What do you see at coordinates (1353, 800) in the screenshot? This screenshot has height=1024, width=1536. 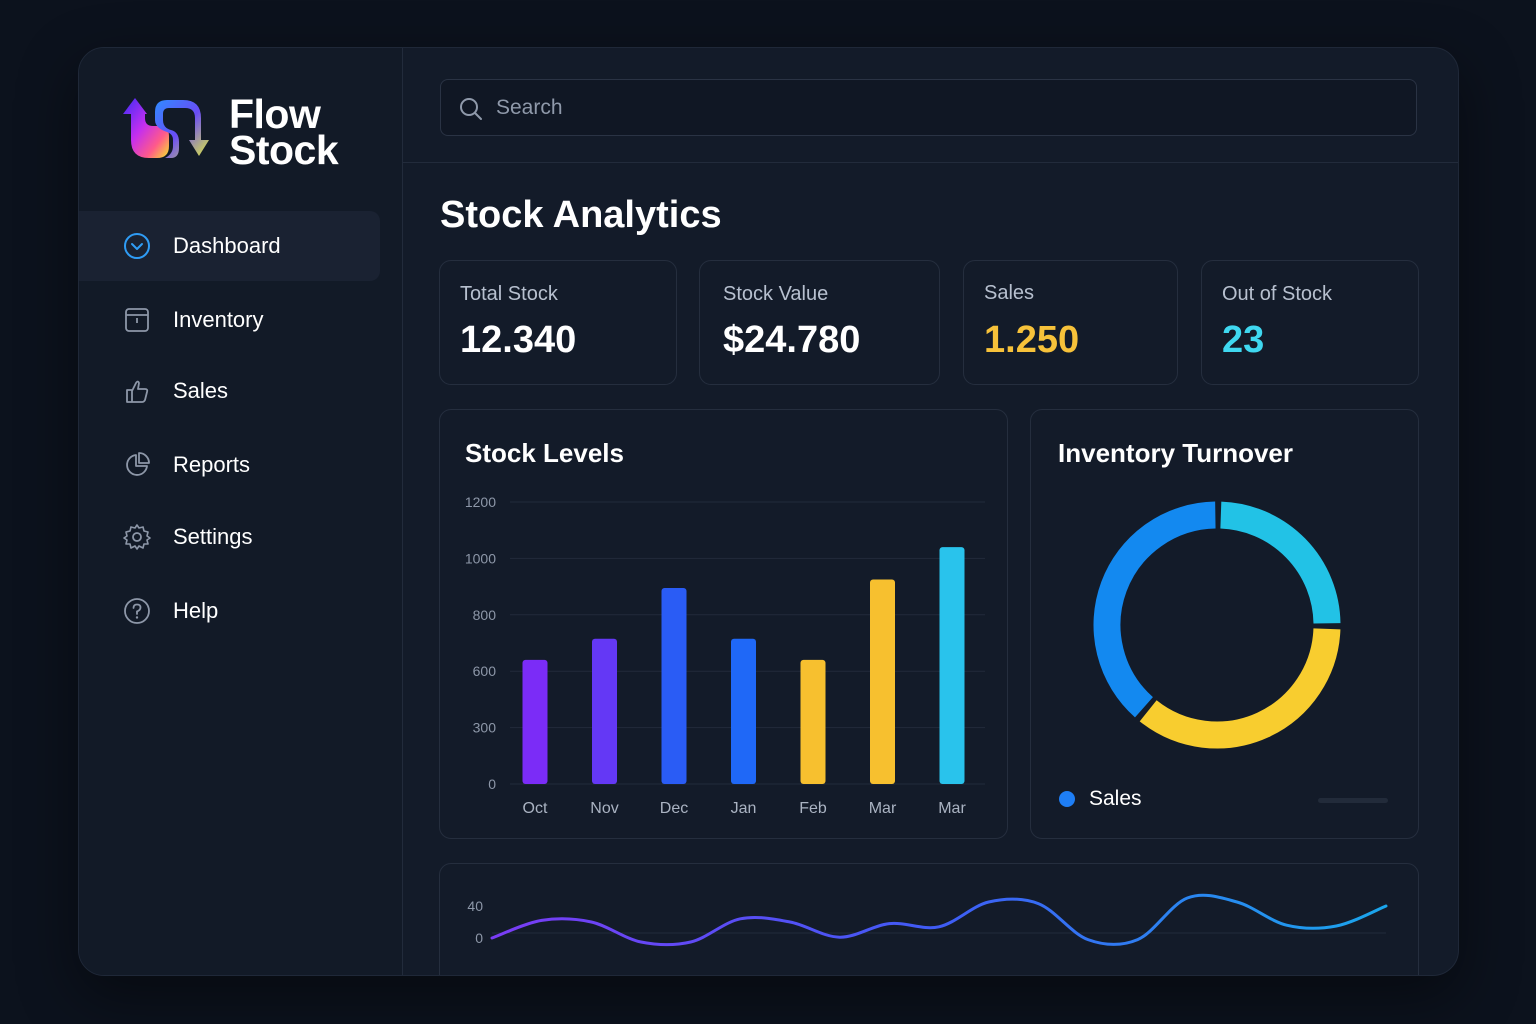 I see `legend-bar` at bounding box center [1353, 800].